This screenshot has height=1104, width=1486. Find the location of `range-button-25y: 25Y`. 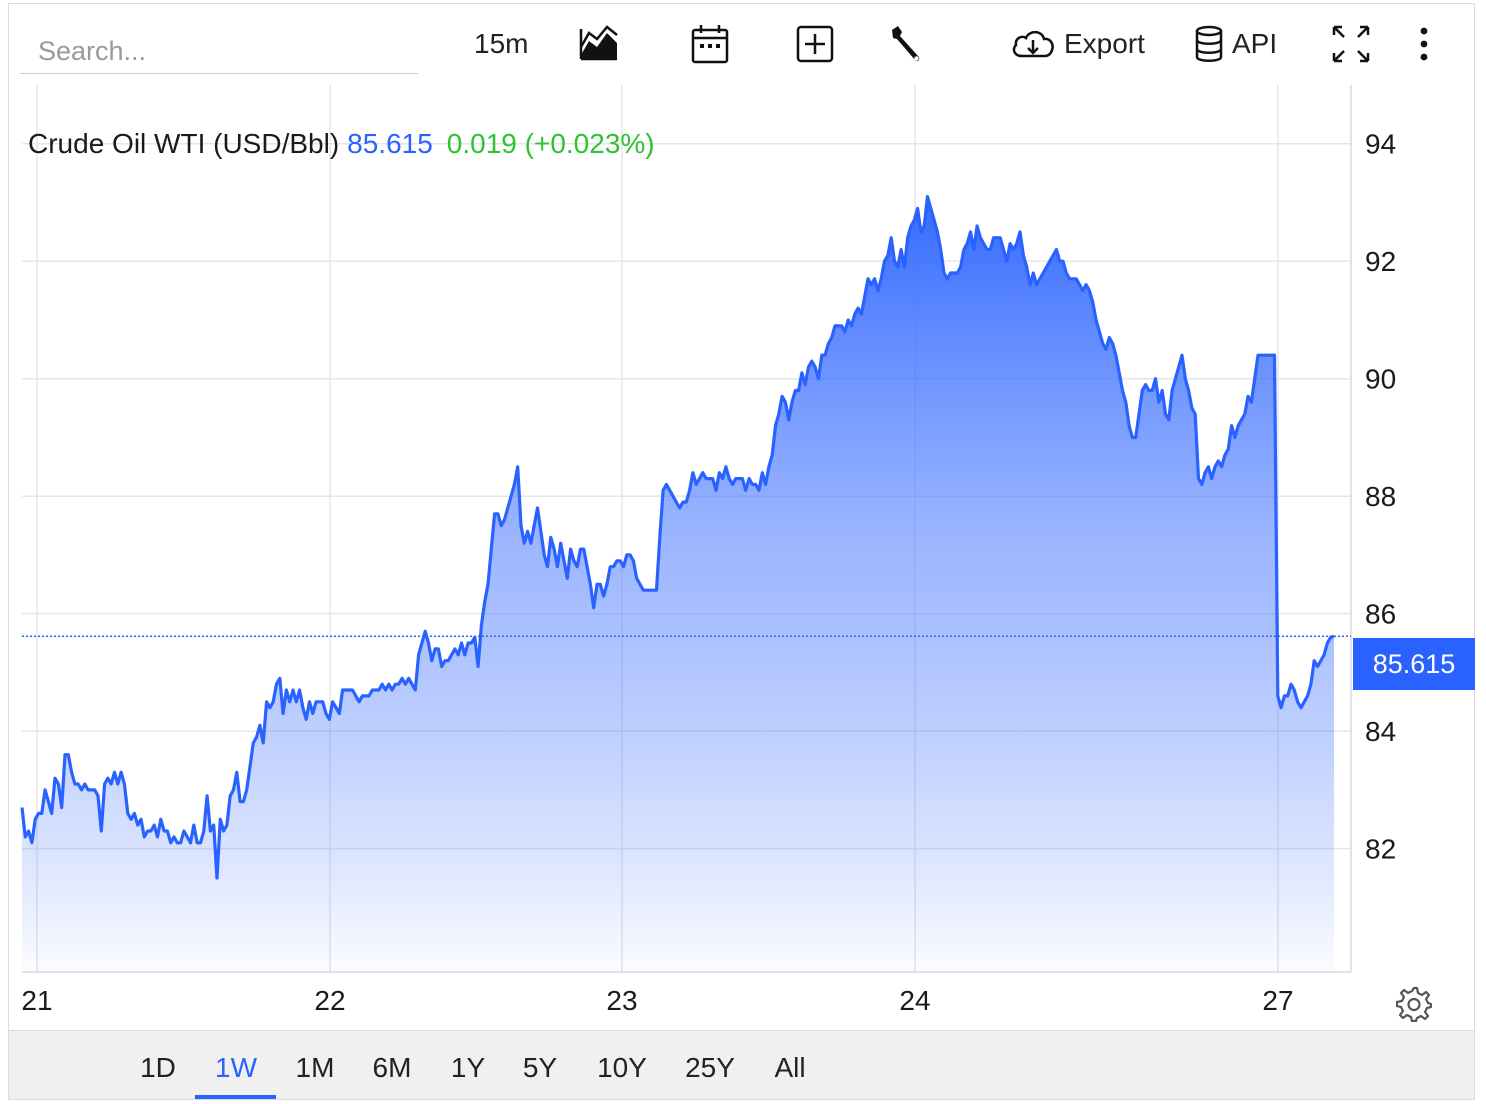

range-button-25y: 25Y is located at coordinates (710, 1068).